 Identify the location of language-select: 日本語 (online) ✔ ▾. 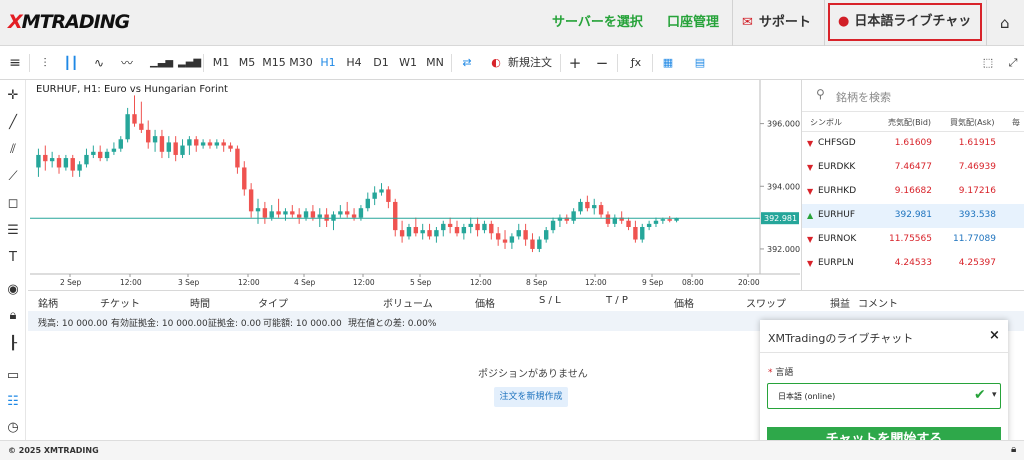
(884, 396).